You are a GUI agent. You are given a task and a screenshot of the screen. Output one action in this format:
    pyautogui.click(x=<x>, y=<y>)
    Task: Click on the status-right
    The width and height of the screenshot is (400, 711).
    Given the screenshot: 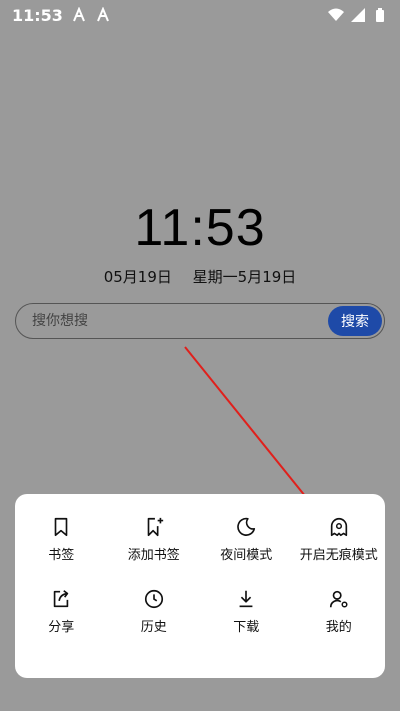 What is the action you would take?
    pyautogui.click(x=358, y=15)
    